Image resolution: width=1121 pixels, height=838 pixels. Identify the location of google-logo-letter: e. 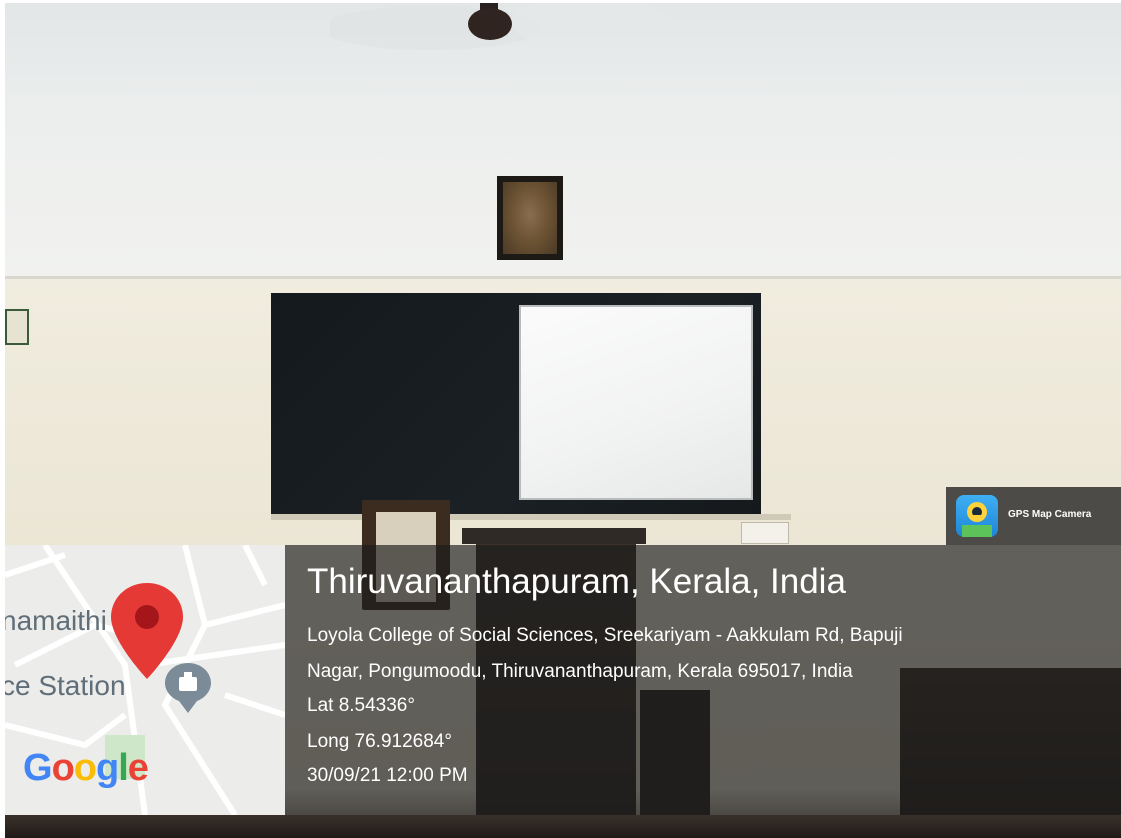
(138, 768).